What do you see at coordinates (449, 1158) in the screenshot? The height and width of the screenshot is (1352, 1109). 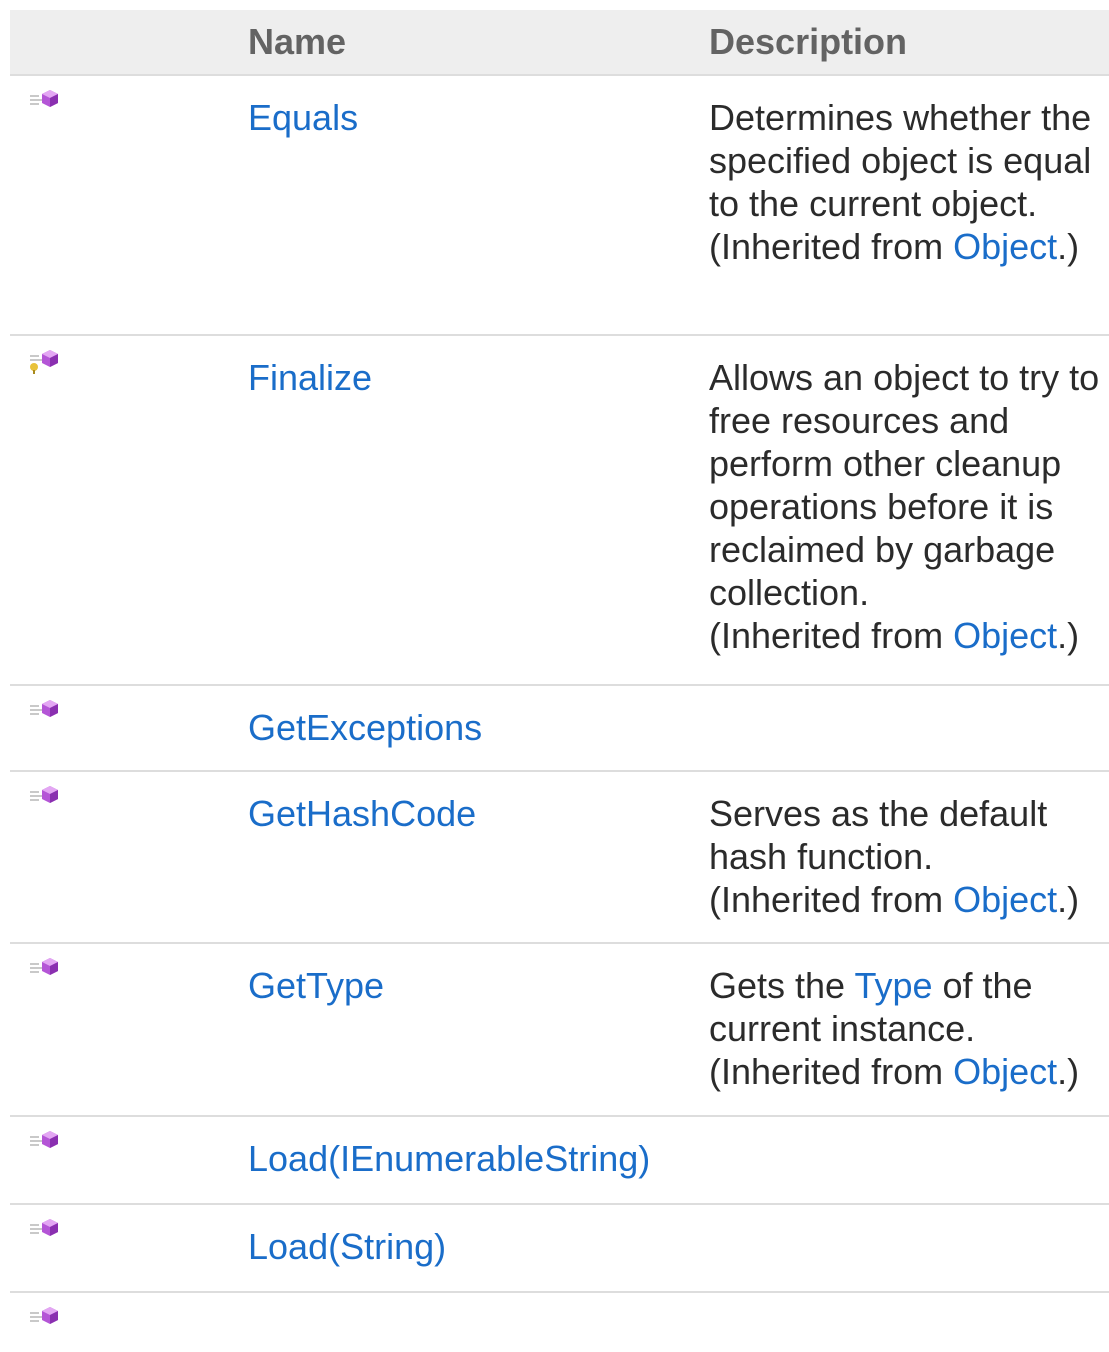 I see `method-link-load-ienumerable: Load(IEnumerableString)` at bounding box center [449, 1158].